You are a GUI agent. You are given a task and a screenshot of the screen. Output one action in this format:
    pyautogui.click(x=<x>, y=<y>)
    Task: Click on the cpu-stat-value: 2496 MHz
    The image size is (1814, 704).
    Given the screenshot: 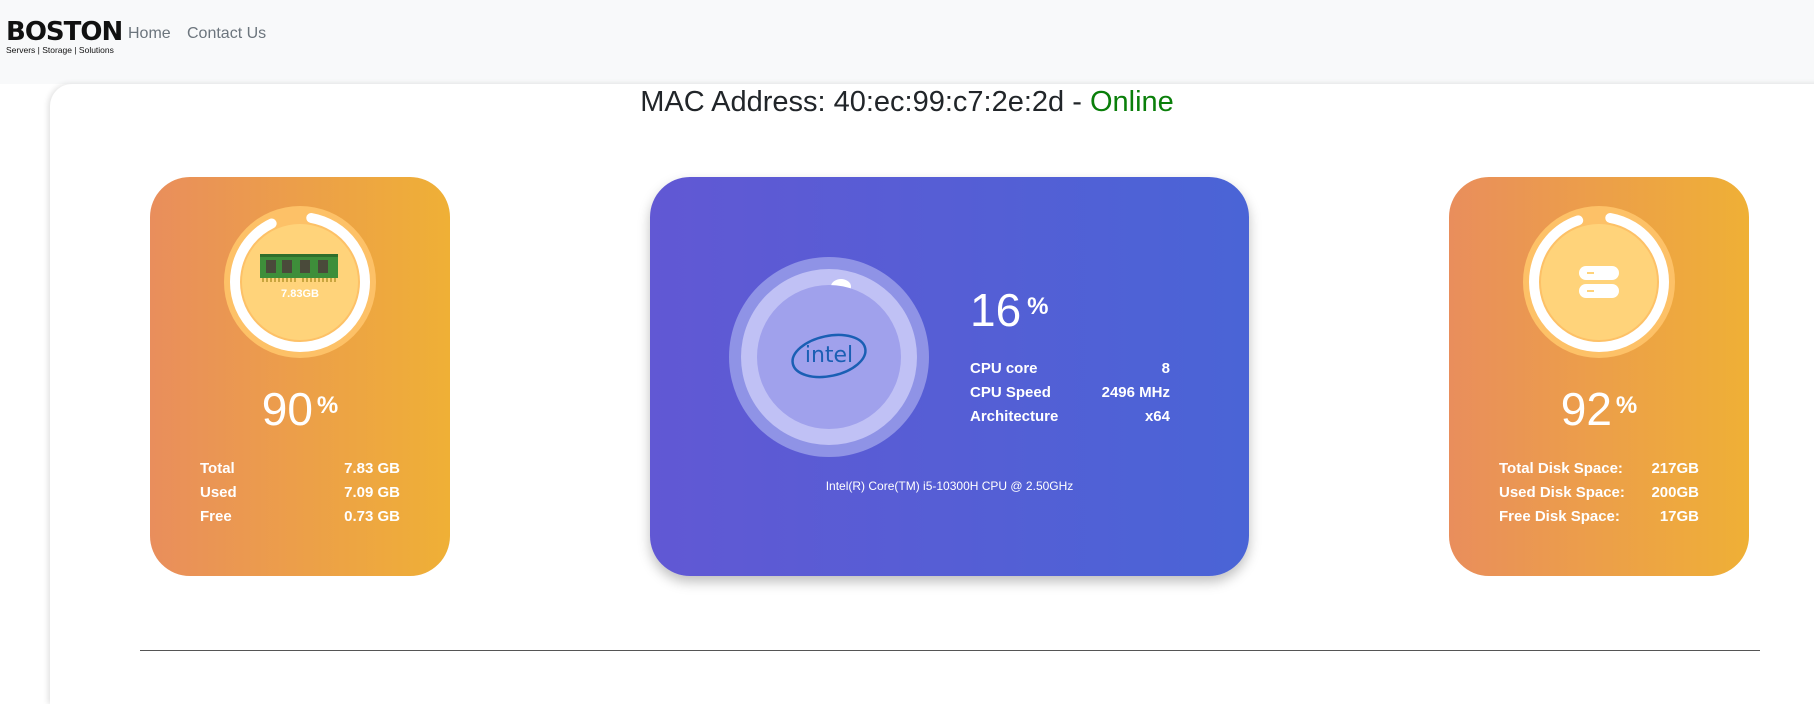 What is the action you would take?
    pyautogui.click(x=1135, y=392)
    